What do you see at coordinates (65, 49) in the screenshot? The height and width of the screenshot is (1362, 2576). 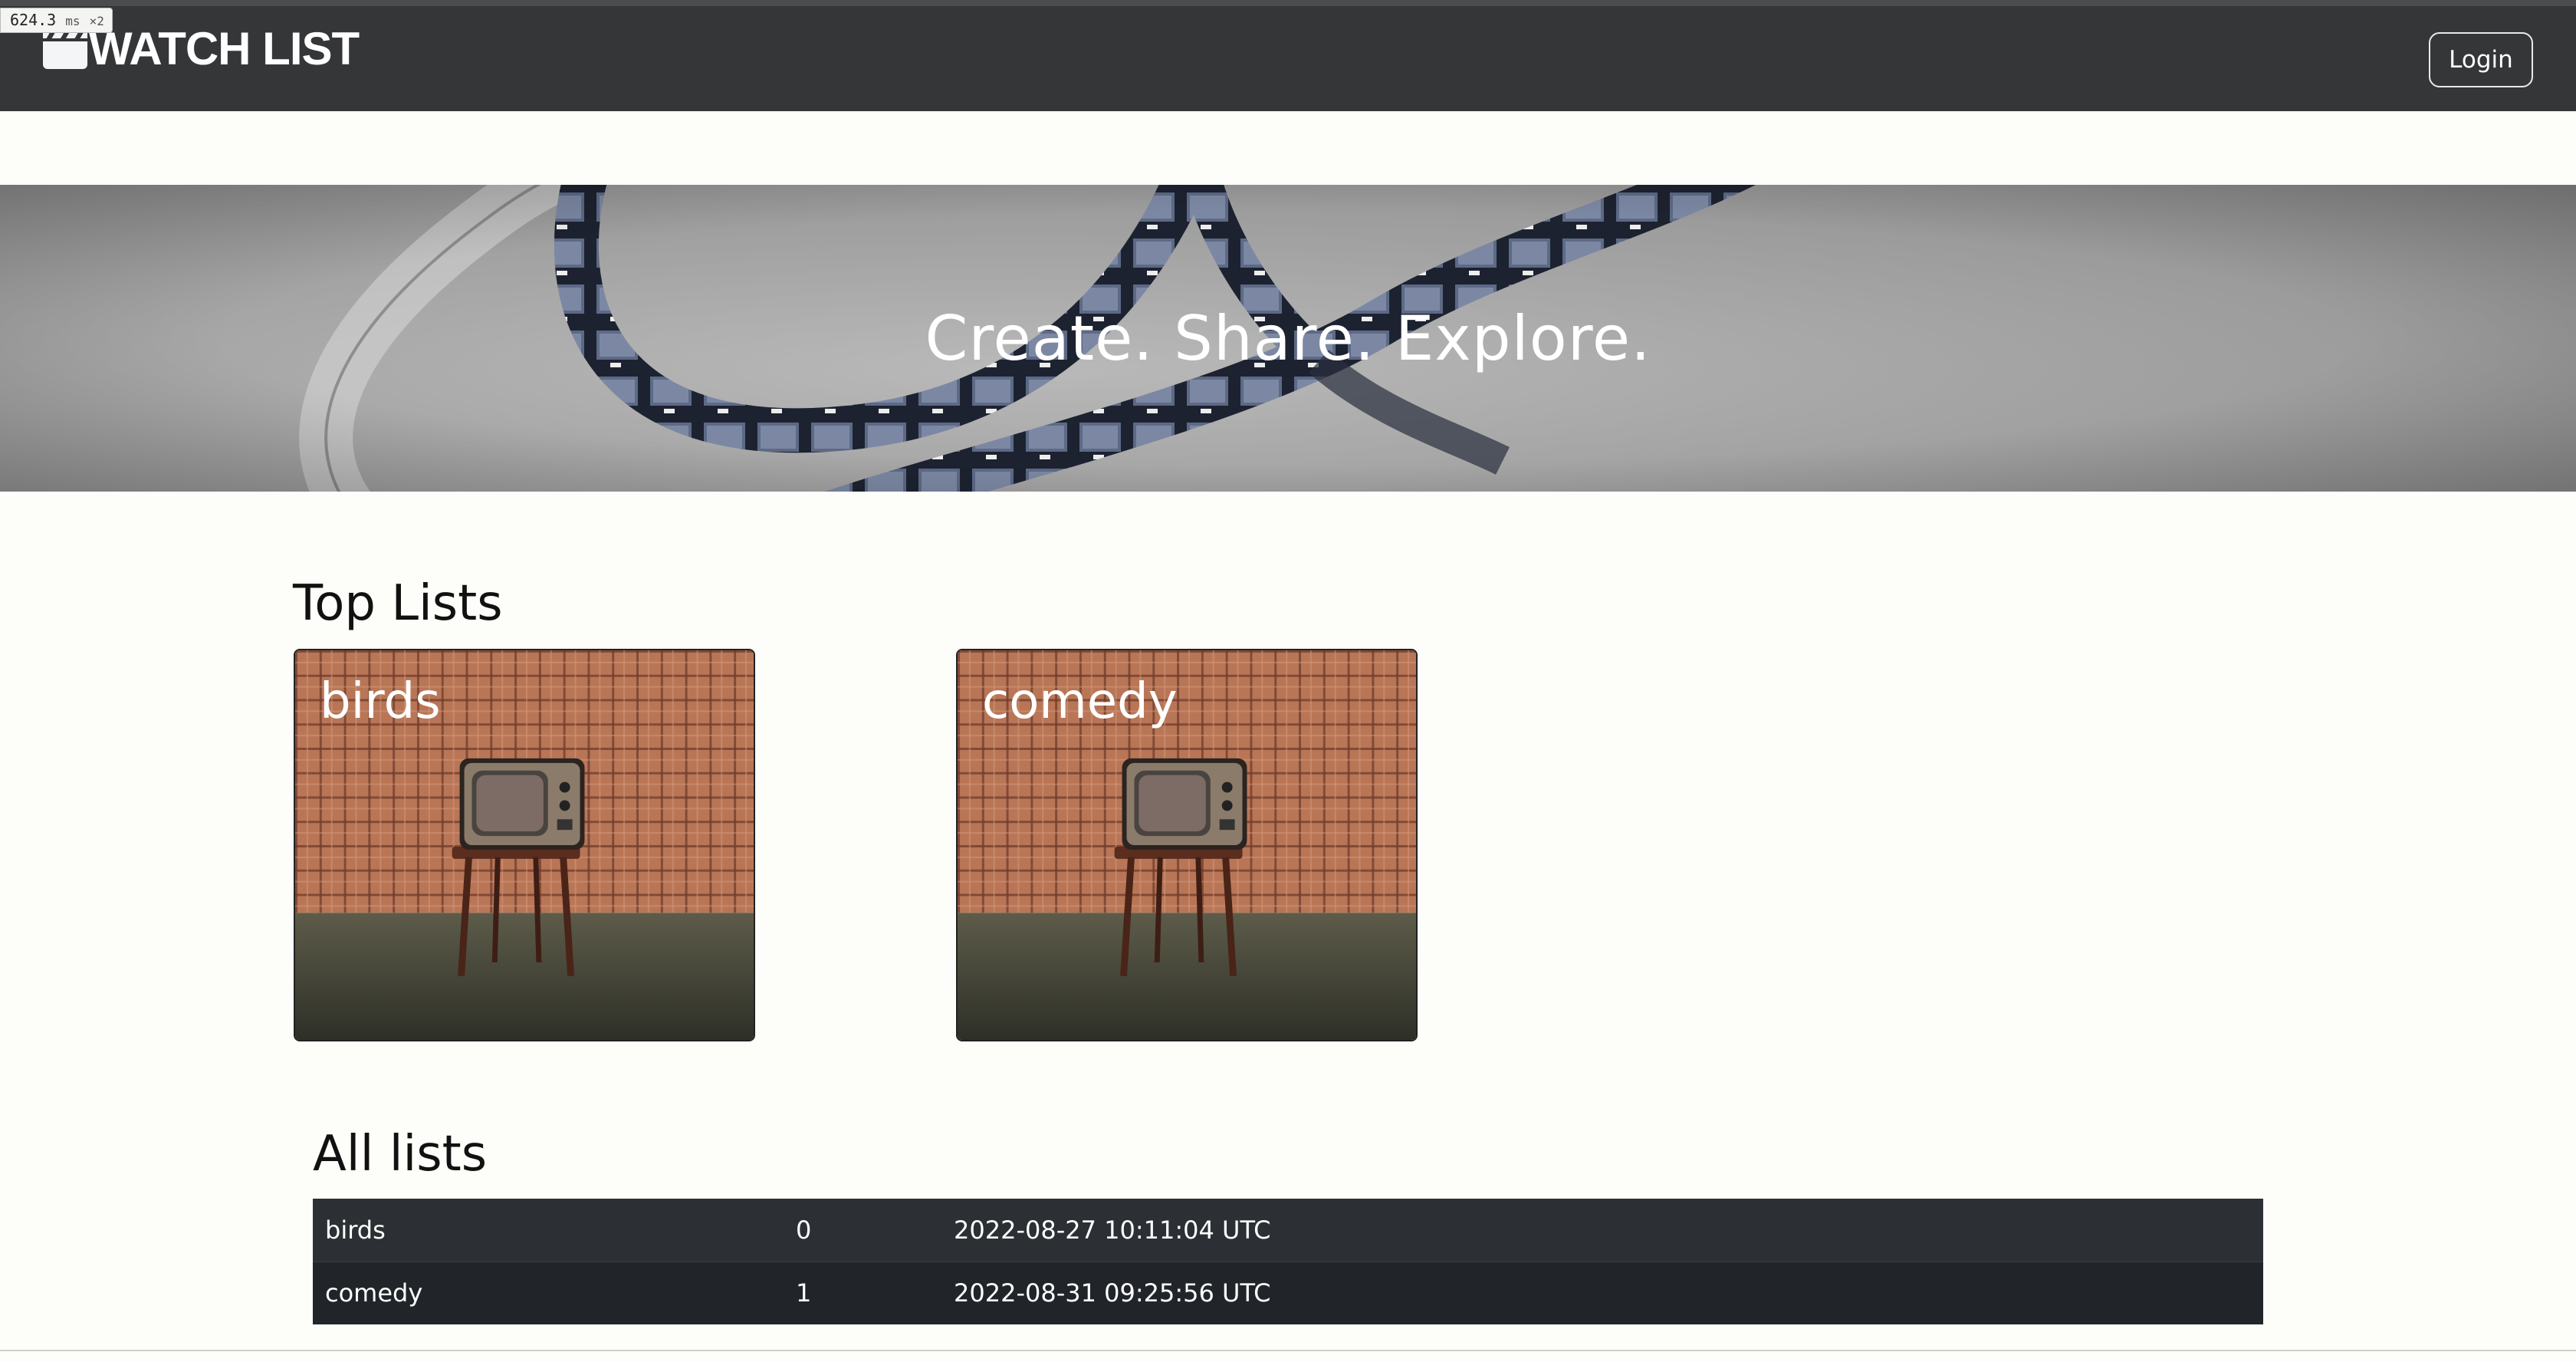 I see `clapperboard-icon` at bounding box center [65, 49].